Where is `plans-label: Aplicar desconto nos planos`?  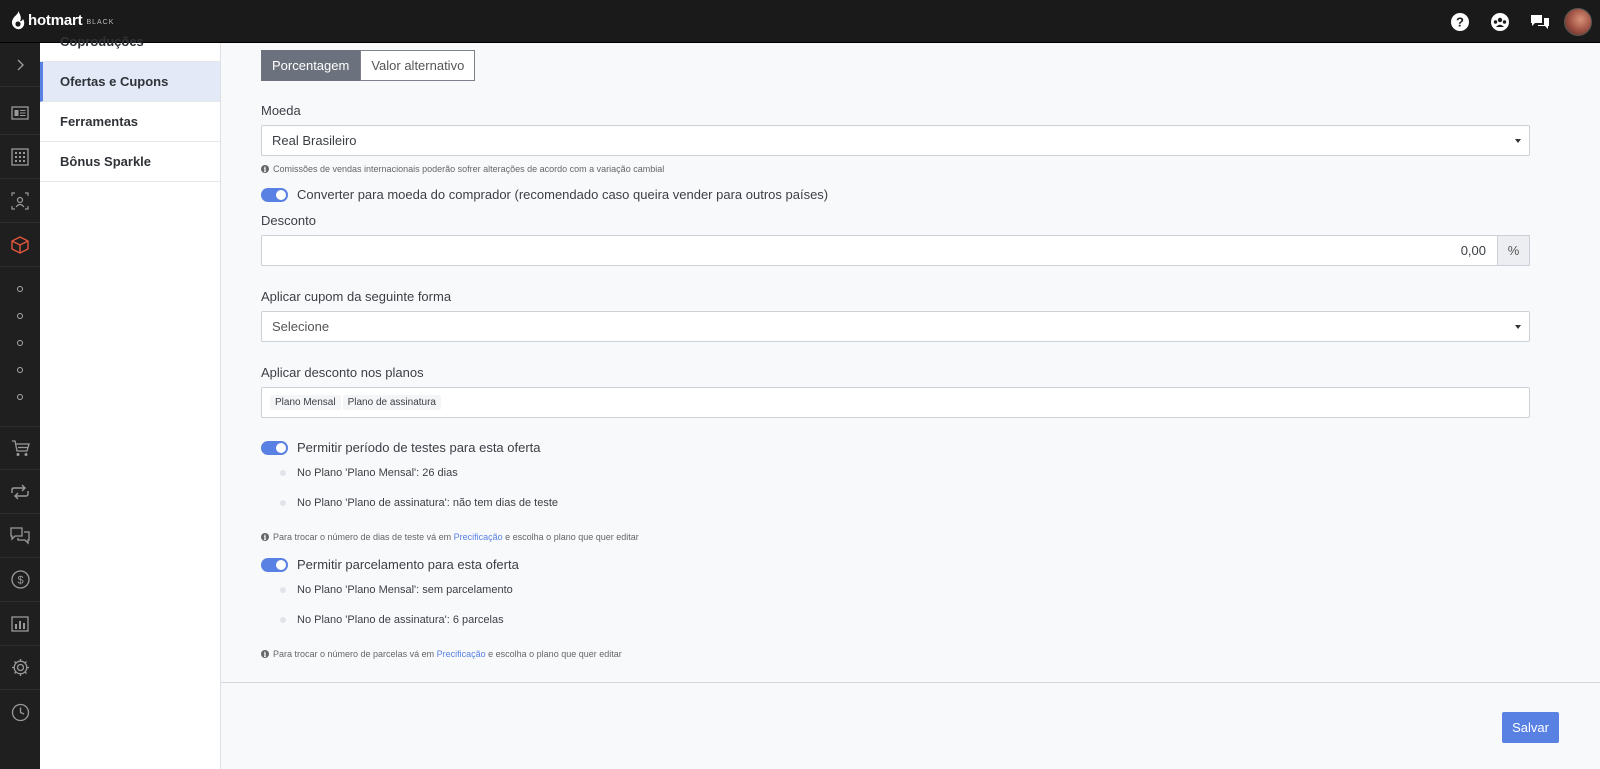 plans-label: Aplicar desconto nos planos is located at coordinates (342, 372).